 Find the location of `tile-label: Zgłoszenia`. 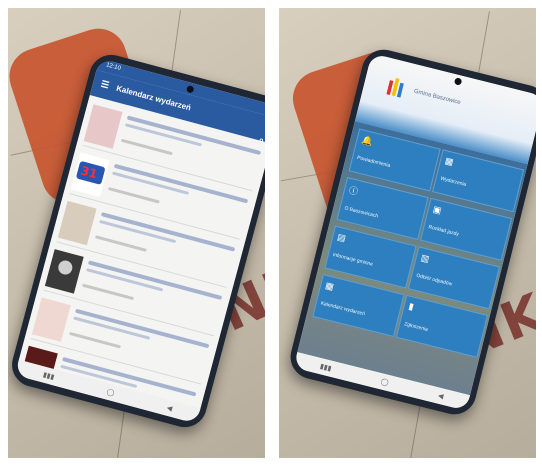

tile-label: Zgłoszenia is located at coordinates (416, 327).